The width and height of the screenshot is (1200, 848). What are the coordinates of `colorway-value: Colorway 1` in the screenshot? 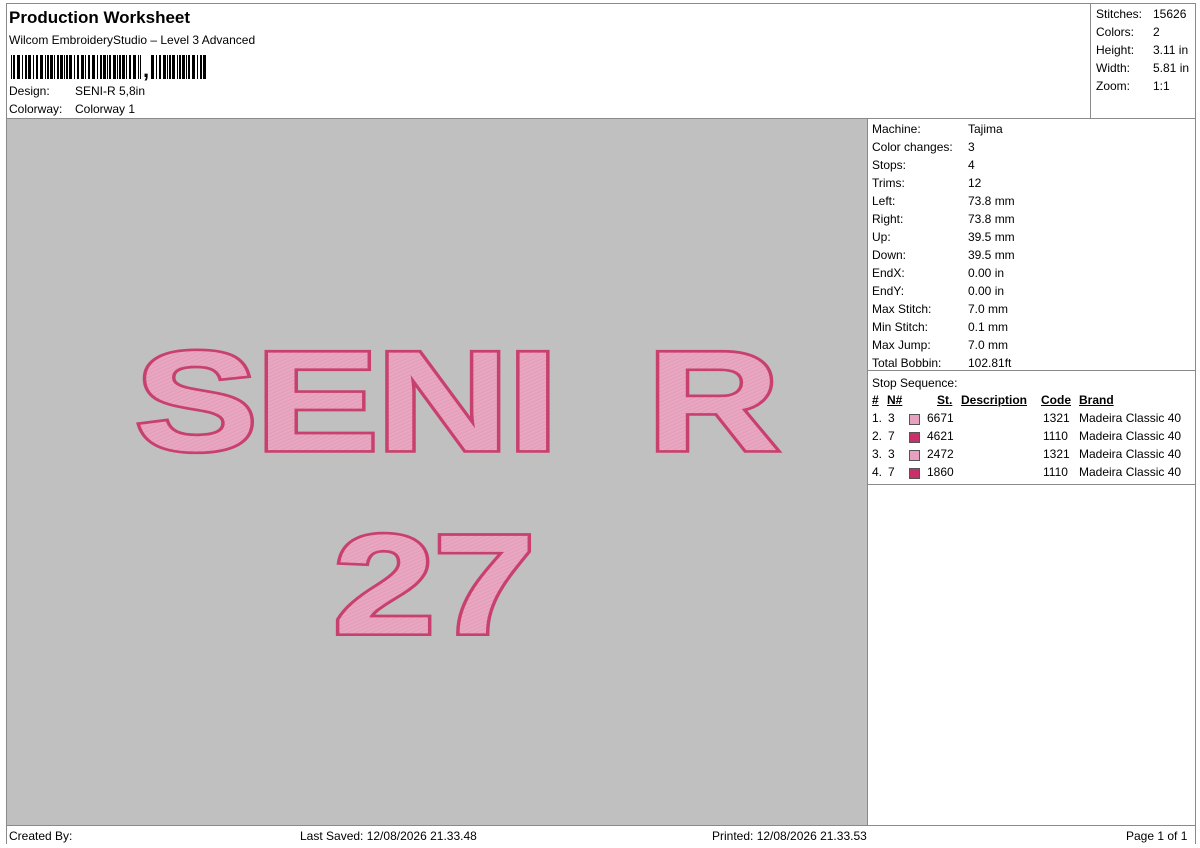 It's located at (105, 109).